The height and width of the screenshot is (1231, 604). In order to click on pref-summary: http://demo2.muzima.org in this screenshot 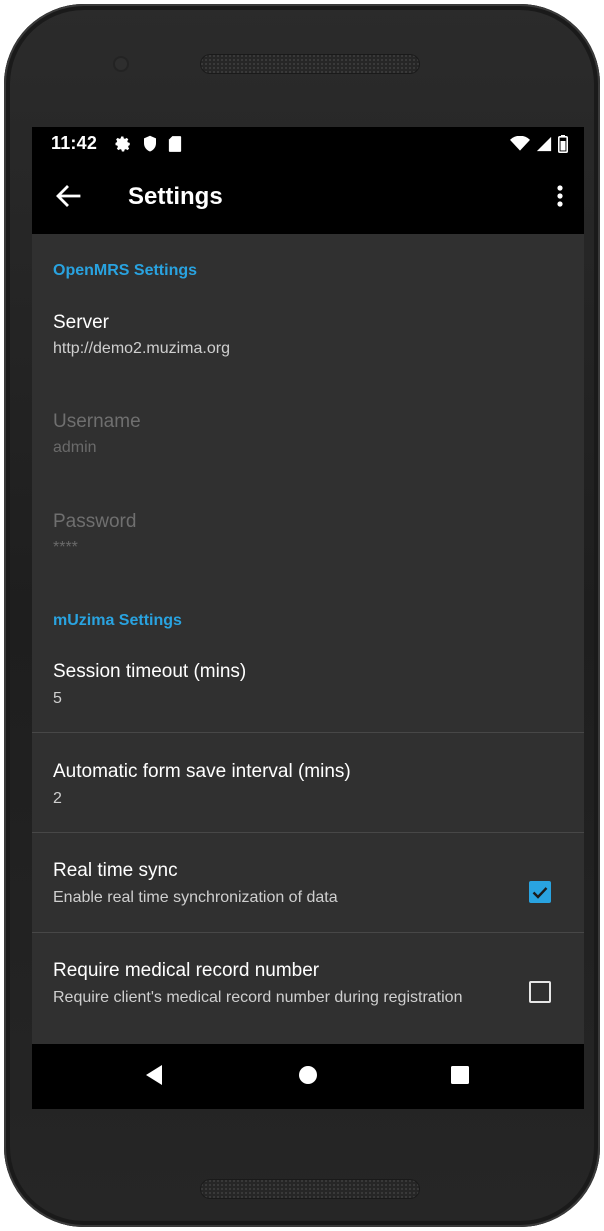, I will do `click(141, 348)`.